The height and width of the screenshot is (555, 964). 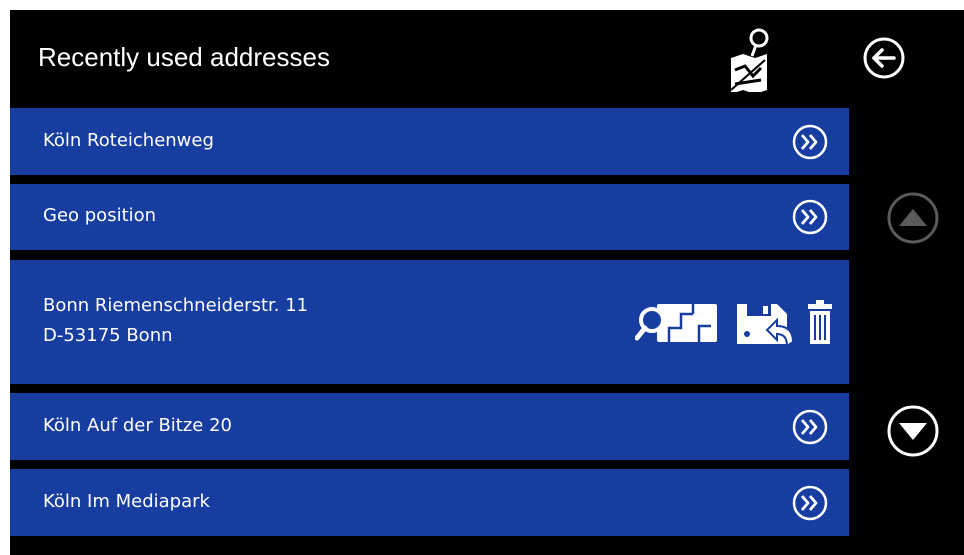 What do you see at coordinates (175, 321) in the screenshot?
I see `address-text: Bonn Riemenschneiderstr. 11 D-53175 Bonn` at bounding box center [175, 321].